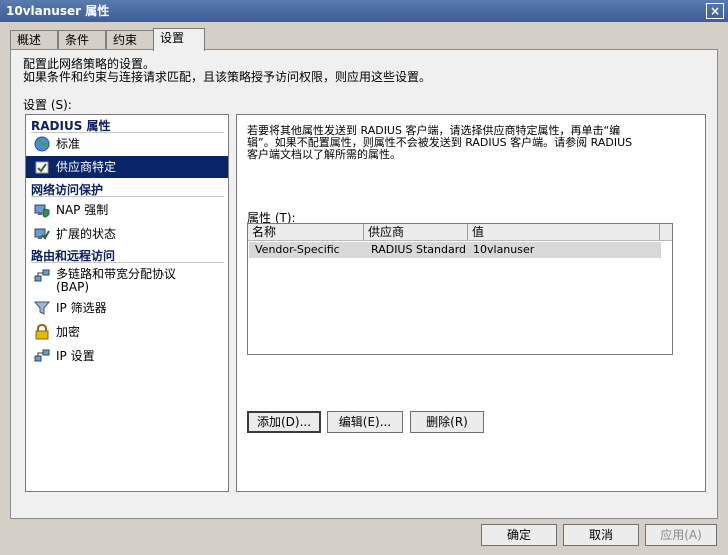 The image size is (728, 555). What do you see at coordinates (68, 332) in the screenshot?
I see `sidebar-item-label: 加密` at bounding box center [68, 332].